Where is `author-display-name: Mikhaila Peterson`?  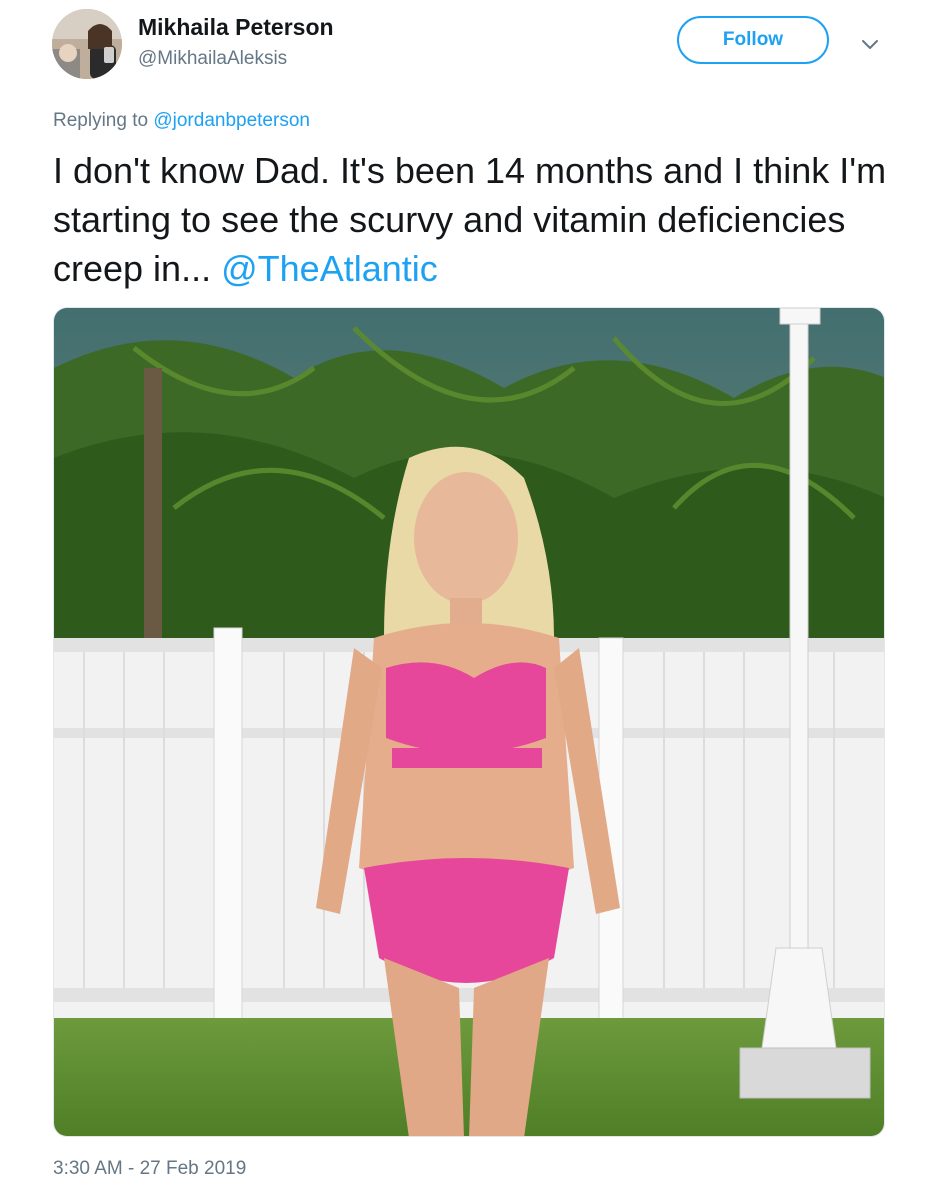 author-display-name: Mikhaila Peterson is located at coordinates (236, 27).